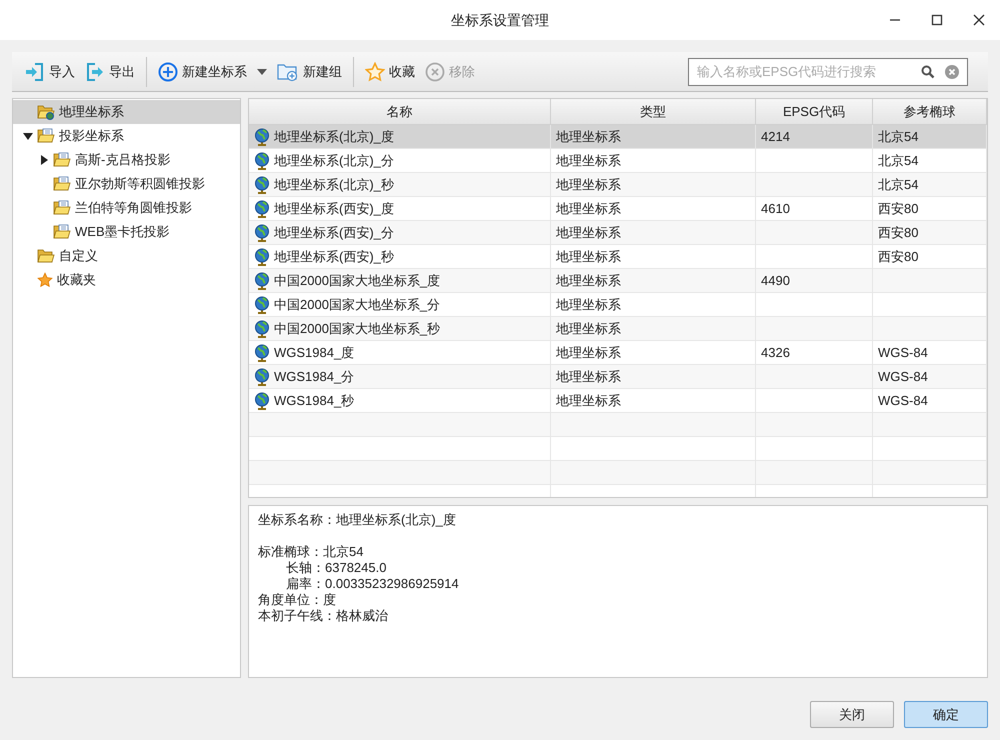 The width and height of the screenshot is (1000, 740). What do you see at coordinates (343, 552) in the screenshot?
I see `detail-value: 北京54` at bounding box center [343, 552].